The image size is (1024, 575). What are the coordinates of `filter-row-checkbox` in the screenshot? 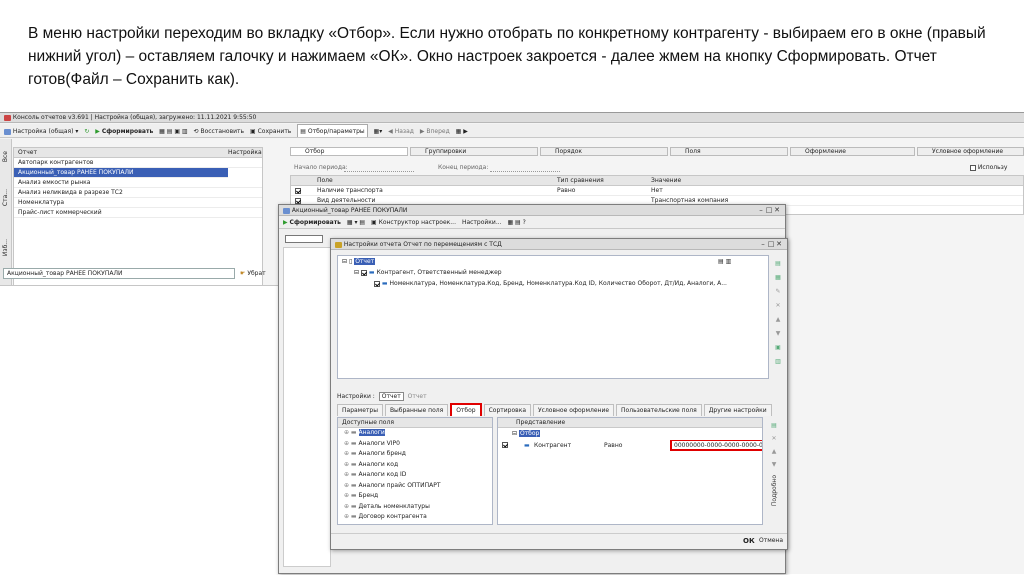 It's located at (505, 445).